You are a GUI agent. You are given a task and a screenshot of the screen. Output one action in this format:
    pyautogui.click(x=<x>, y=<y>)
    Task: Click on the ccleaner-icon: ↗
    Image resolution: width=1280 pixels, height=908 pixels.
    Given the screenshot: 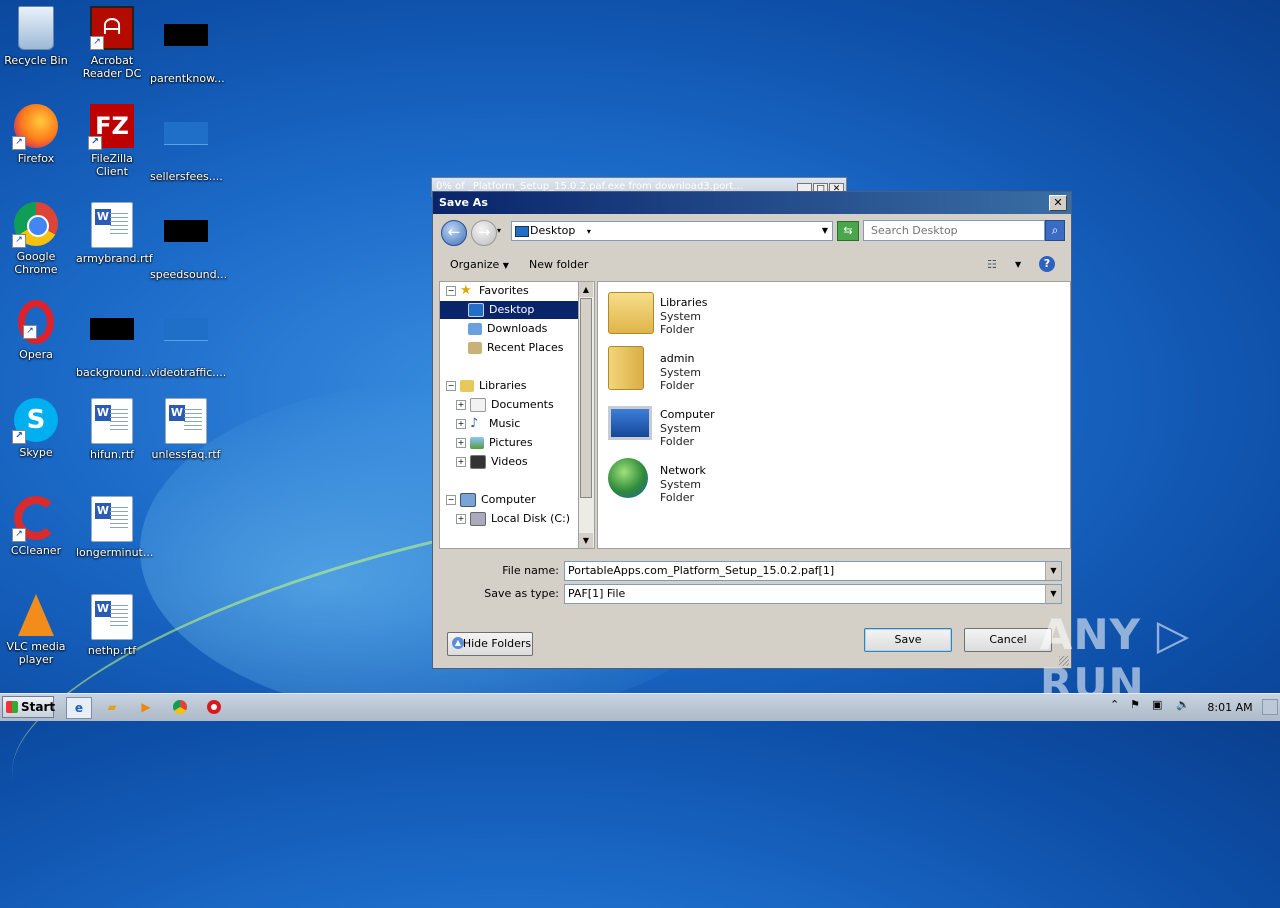 What is the action you would take?
    pyautogui.click(x=35, y=519)
    